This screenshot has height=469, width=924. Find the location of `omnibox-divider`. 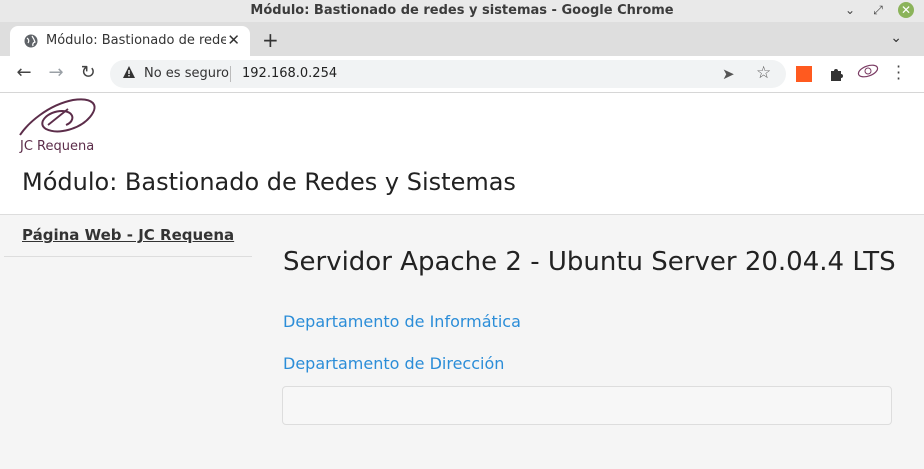

omnibox-divider is located at coordinates (230, 74).